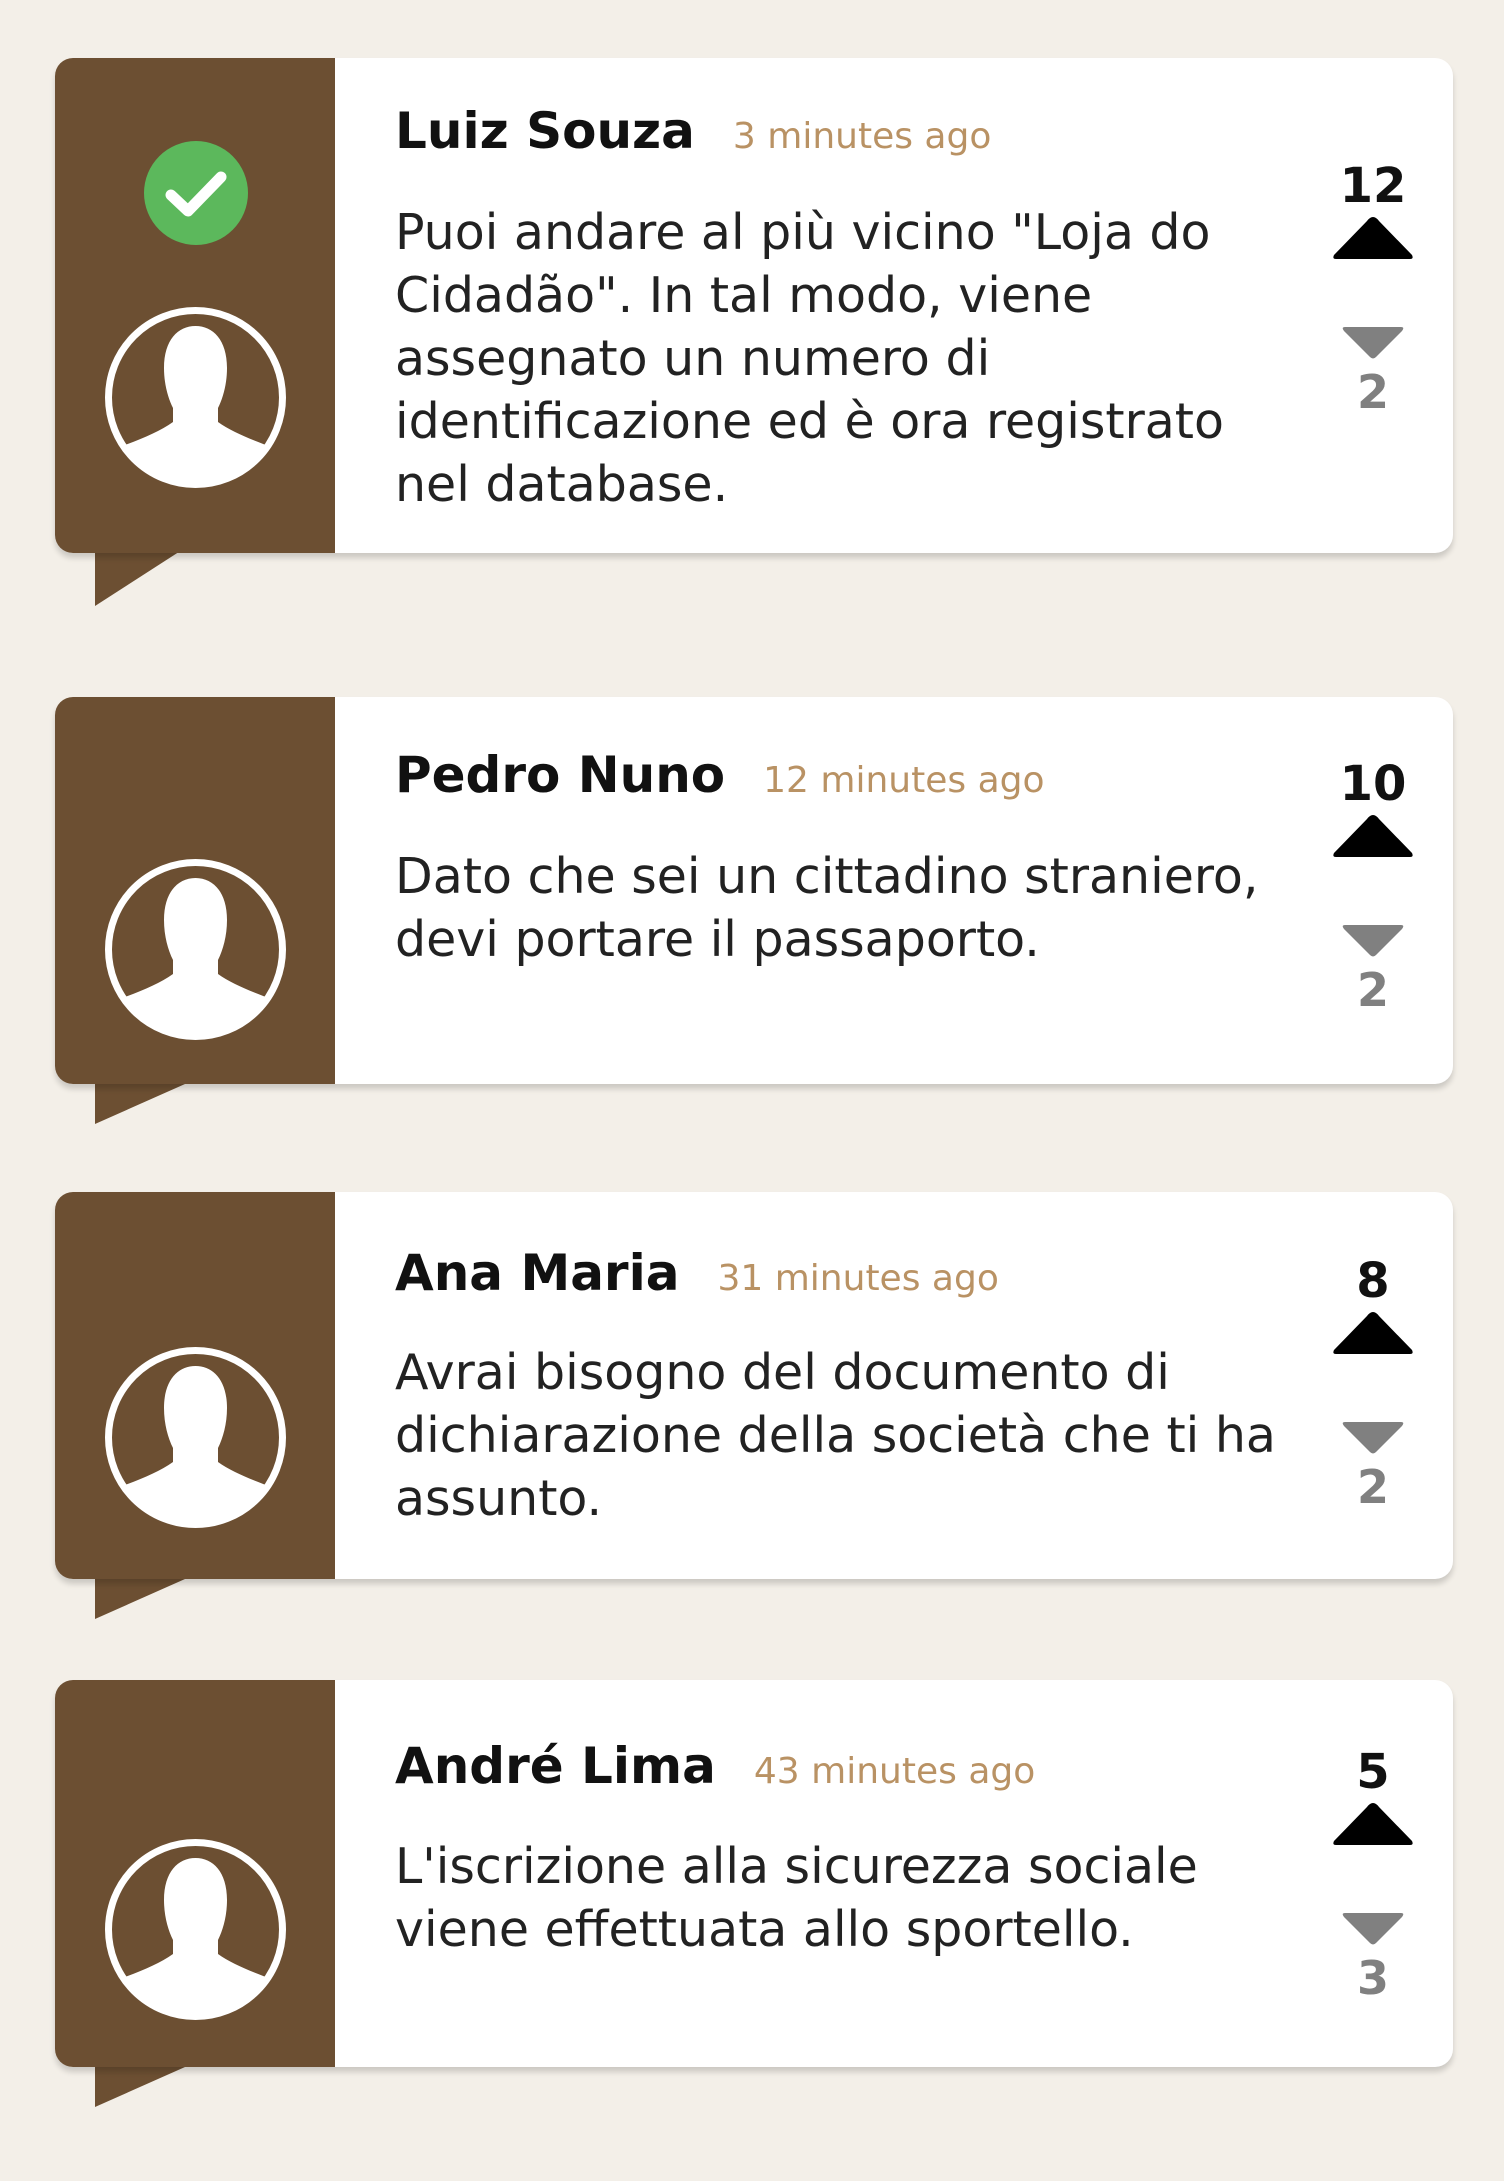  Describe the element at coordinates (537, 1273) in the screenshot. I see `comment-author: Ana Maria` at that location.